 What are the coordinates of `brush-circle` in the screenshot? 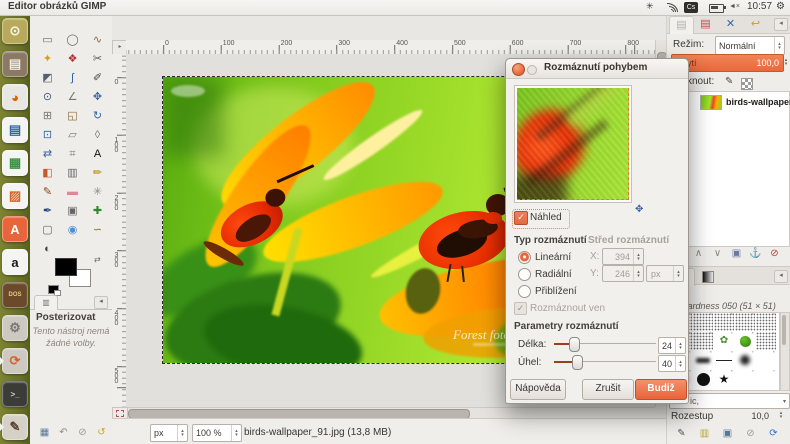 It's located at (703, 379).